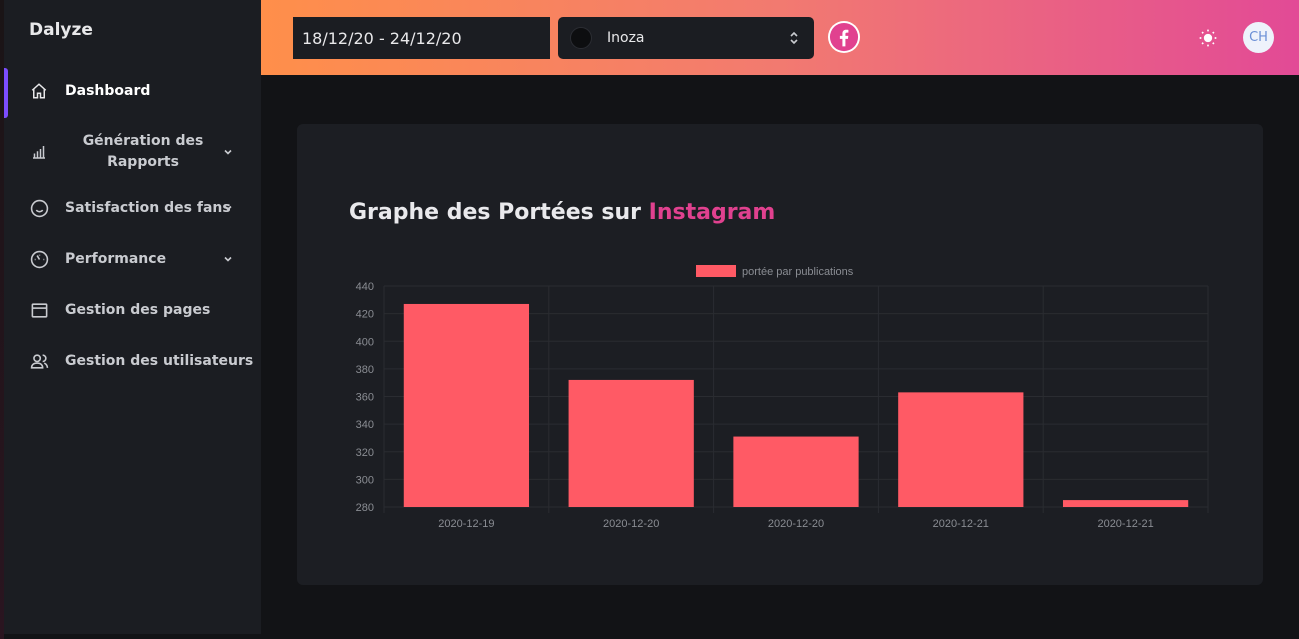 Image resolution: width=1299 pixels, height=639 pixels. Describe the element at coordinates (844, 37) in the screenshot. I see `facebook-icon` at that location.